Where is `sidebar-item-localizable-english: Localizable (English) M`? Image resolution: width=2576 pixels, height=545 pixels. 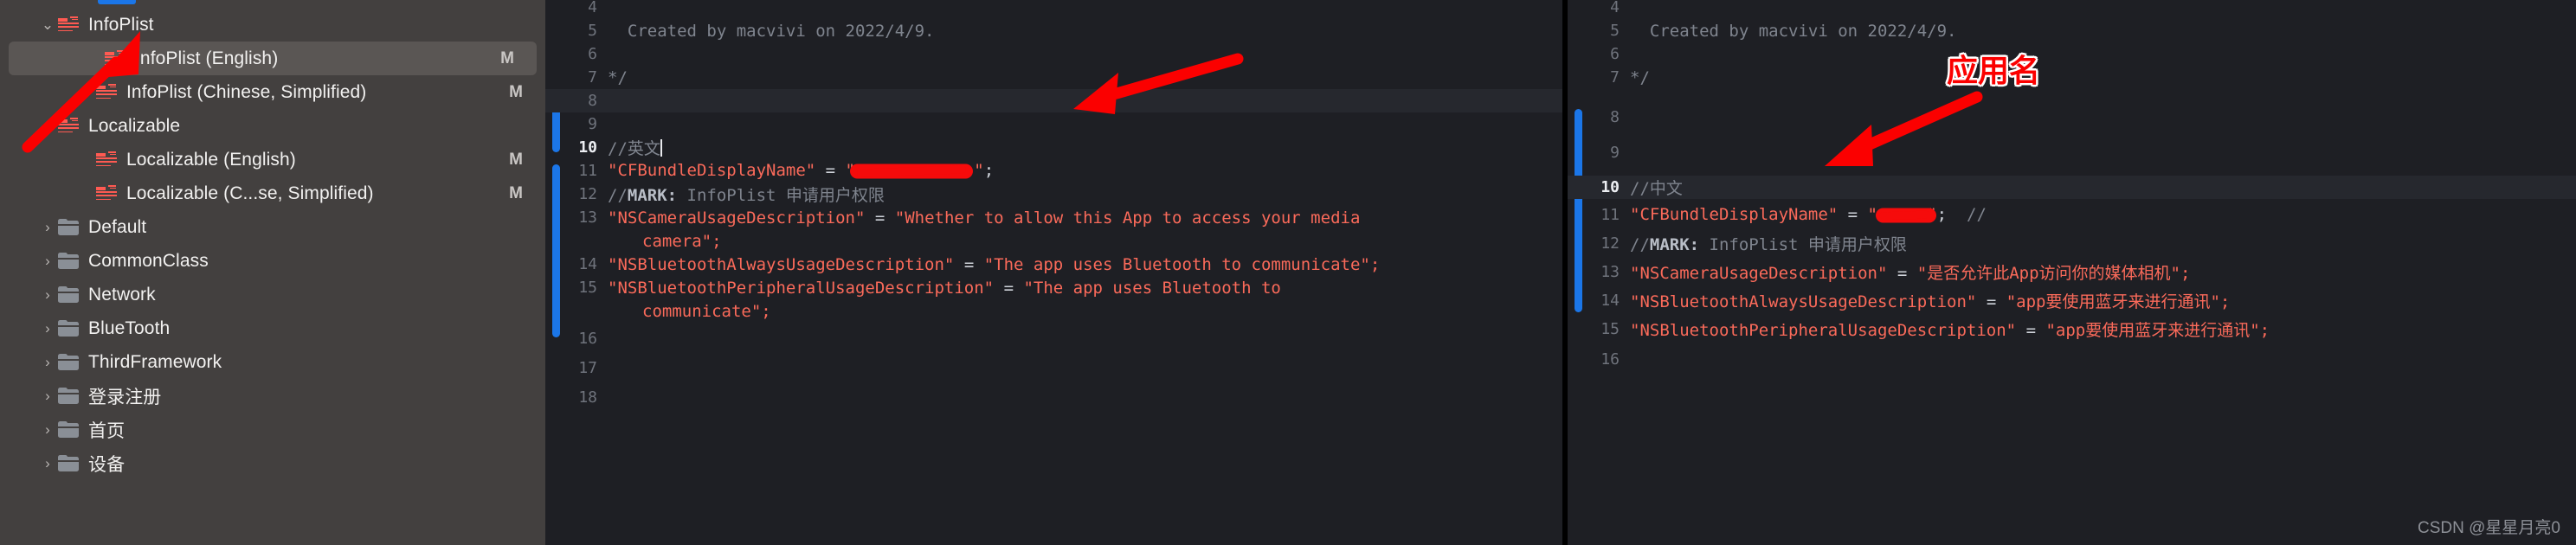
sidebar-item-localizable-english: Localizable (English) M is located at coordinates (272, 159).